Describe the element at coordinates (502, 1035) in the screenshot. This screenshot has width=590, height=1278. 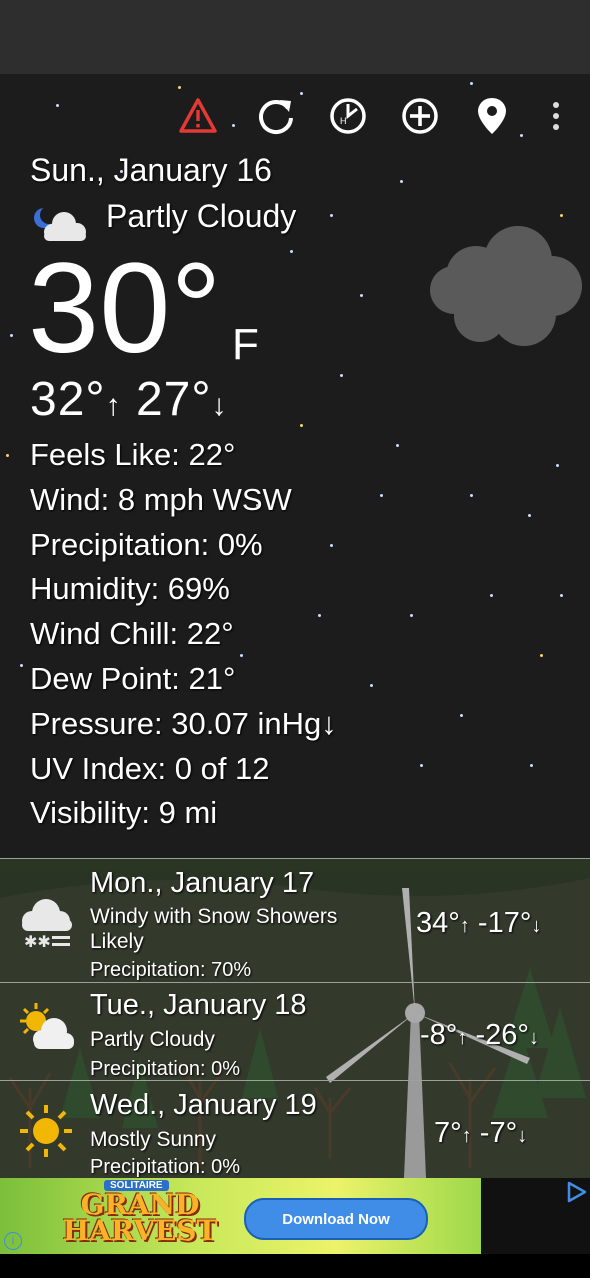
I see `forecast-low: -26°` at that location.